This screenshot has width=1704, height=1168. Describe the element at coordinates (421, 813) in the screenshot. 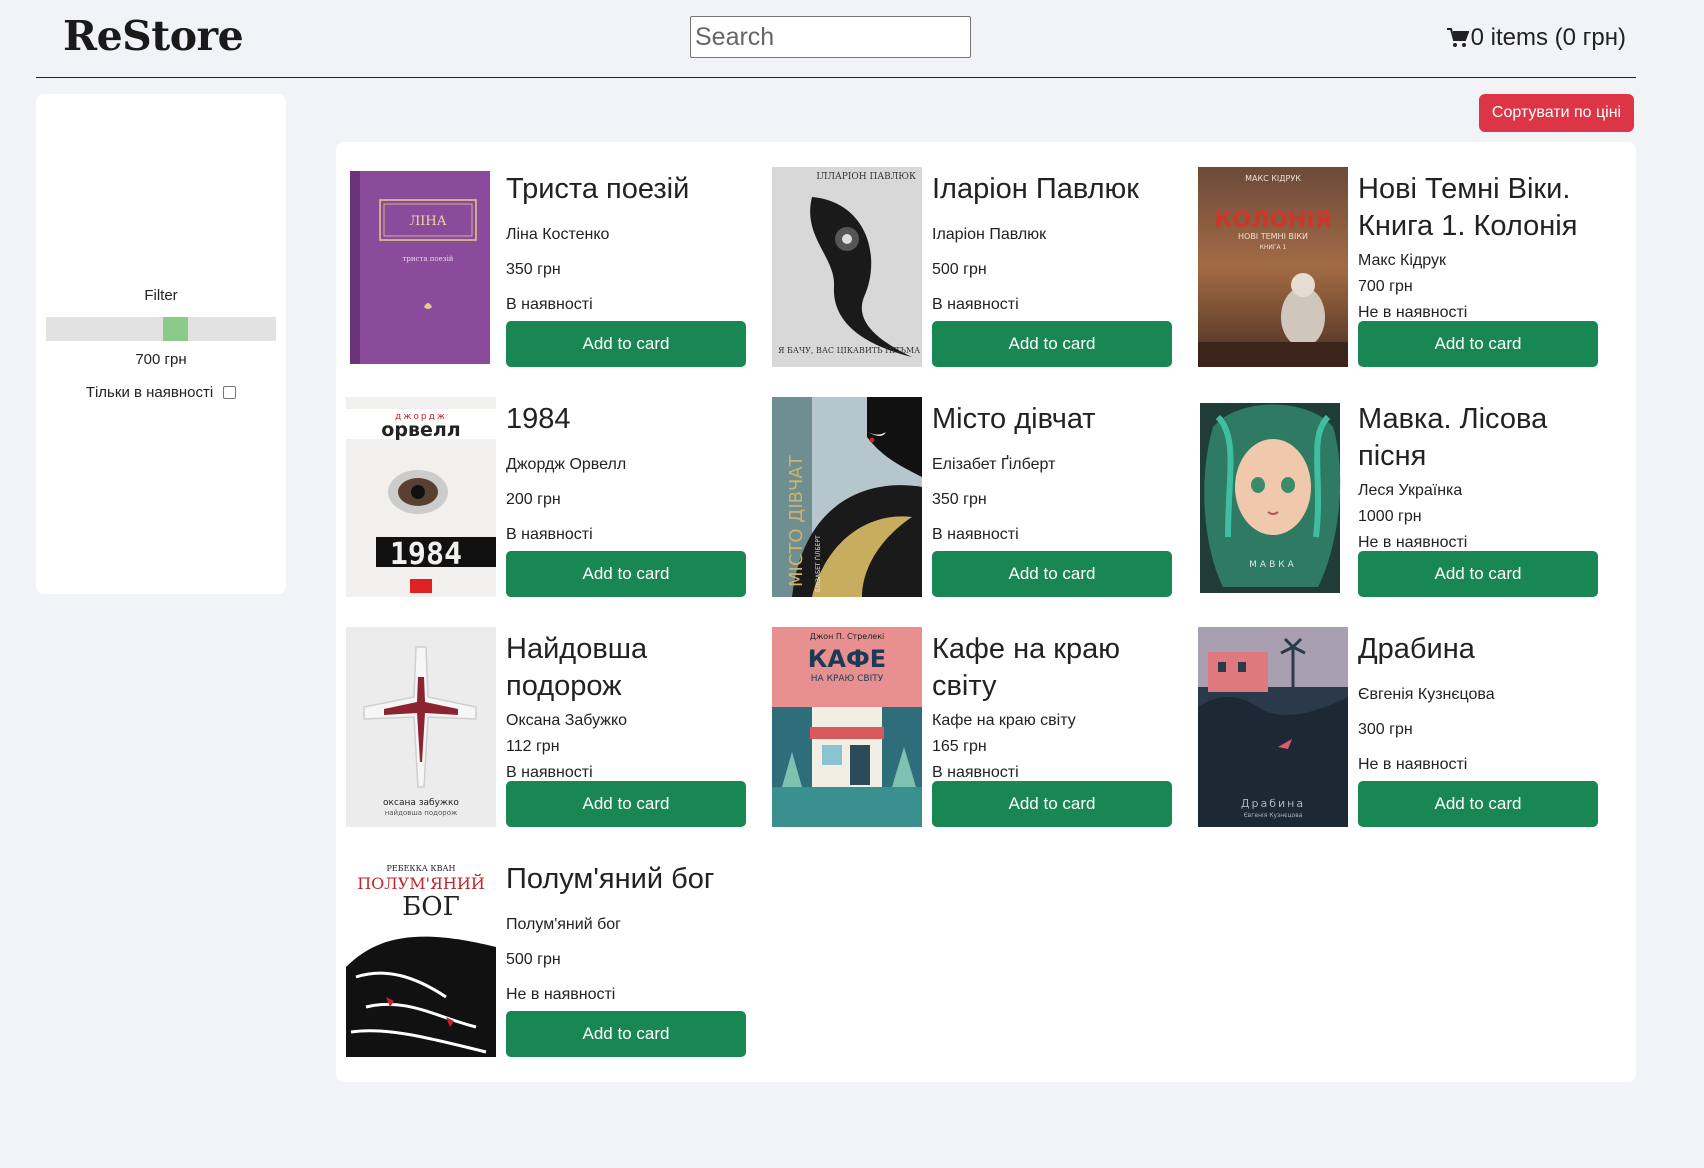

I see `cover-text: найдовша подорож` at that location.